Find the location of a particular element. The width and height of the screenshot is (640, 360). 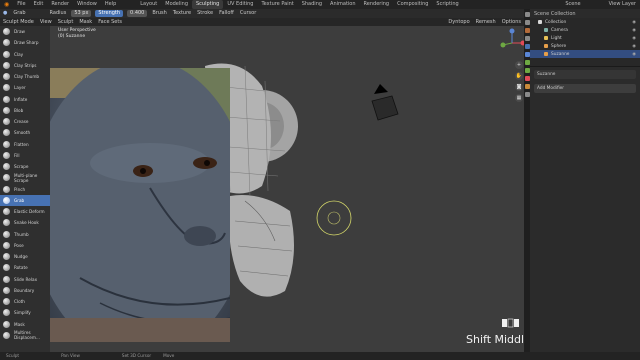

tool-blob: Blob is located at coordinates (25, 110).